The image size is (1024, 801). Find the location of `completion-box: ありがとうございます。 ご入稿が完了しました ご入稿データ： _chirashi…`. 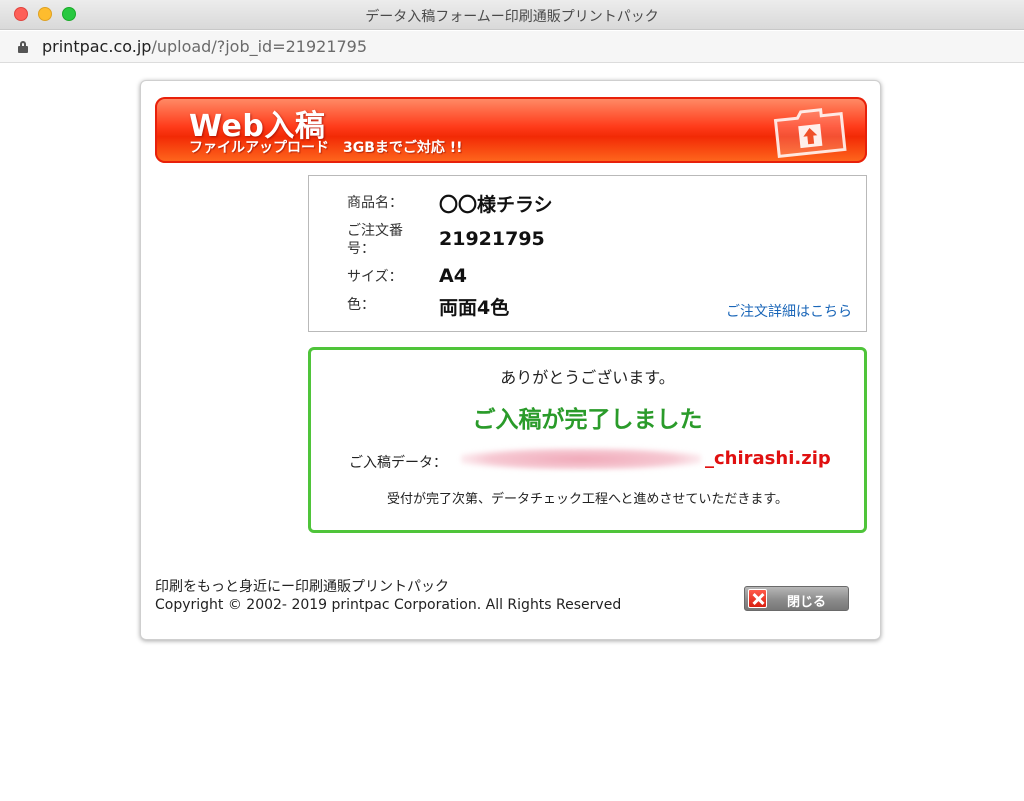

completion-box: ありがとうございます。 ご入稿が完了しました ご入稿データ： _chirashi… is located at coordinates (587, 440).